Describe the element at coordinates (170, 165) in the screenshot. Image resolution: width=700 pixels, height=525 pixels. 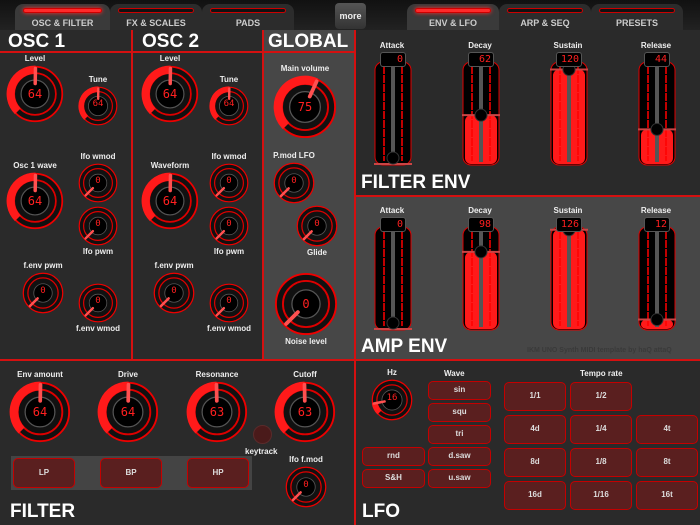
I see `knob-label: Waveform` at that location.